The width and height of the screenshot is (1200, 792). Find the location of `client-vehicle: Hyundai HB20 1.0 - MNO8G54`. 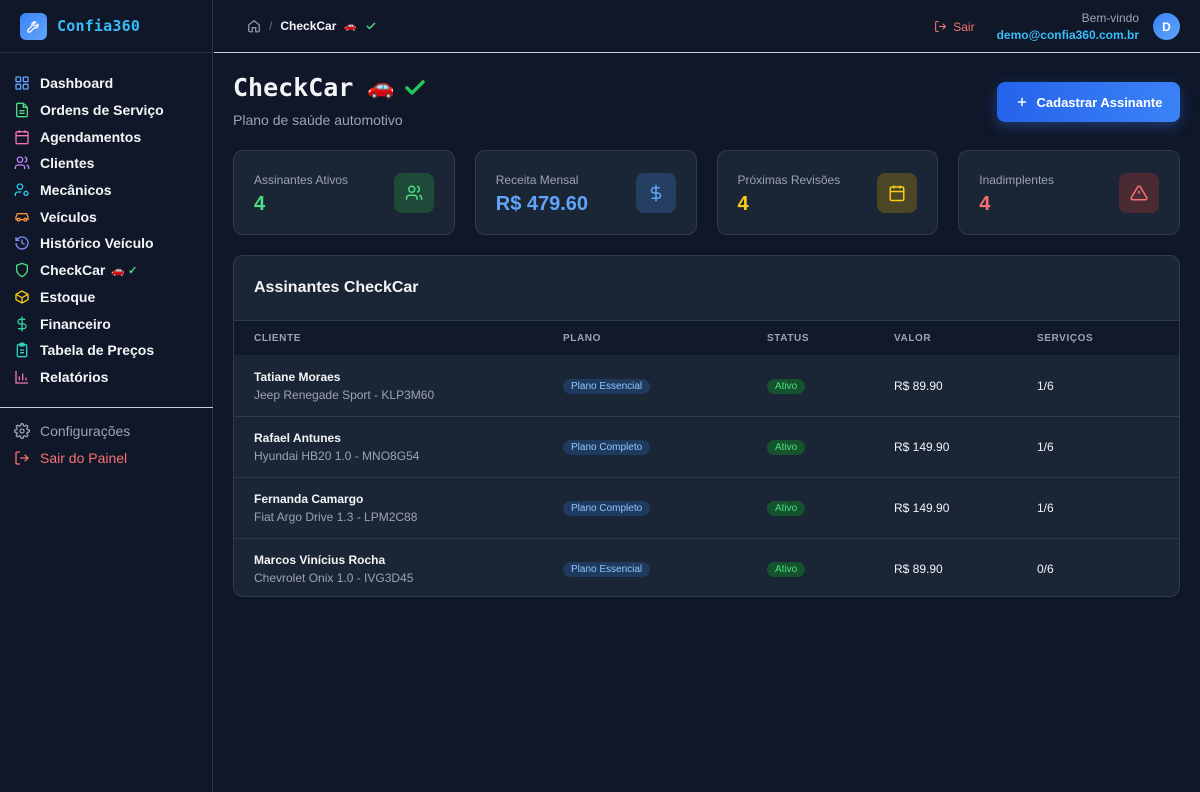

client-vehicle: Hyundai HB20 1.0 - MNO8G54 is located at coordinates (337, 456).